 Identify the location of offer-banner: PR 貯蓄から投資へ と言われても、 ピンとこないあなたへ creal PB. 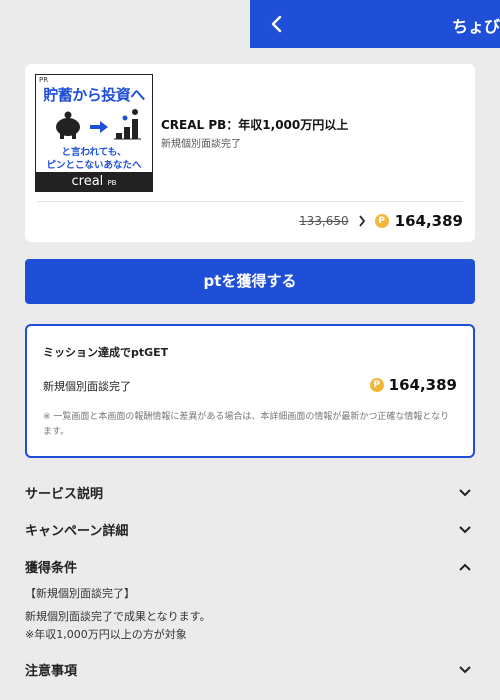
(94, 133).